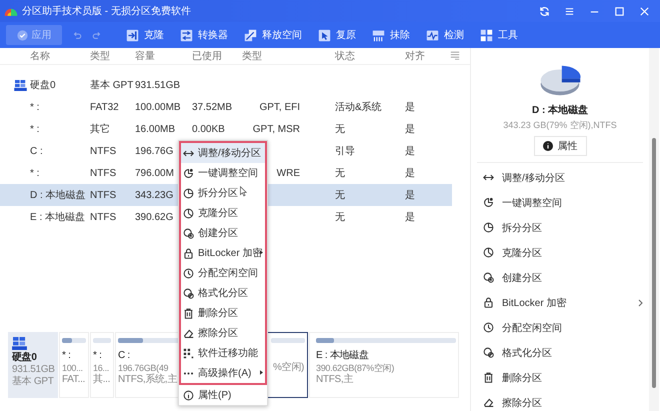 The width and height of the screenshot is (660, 411). I want to click on table-cell-text: 基本 GPT, so click(112, 85).